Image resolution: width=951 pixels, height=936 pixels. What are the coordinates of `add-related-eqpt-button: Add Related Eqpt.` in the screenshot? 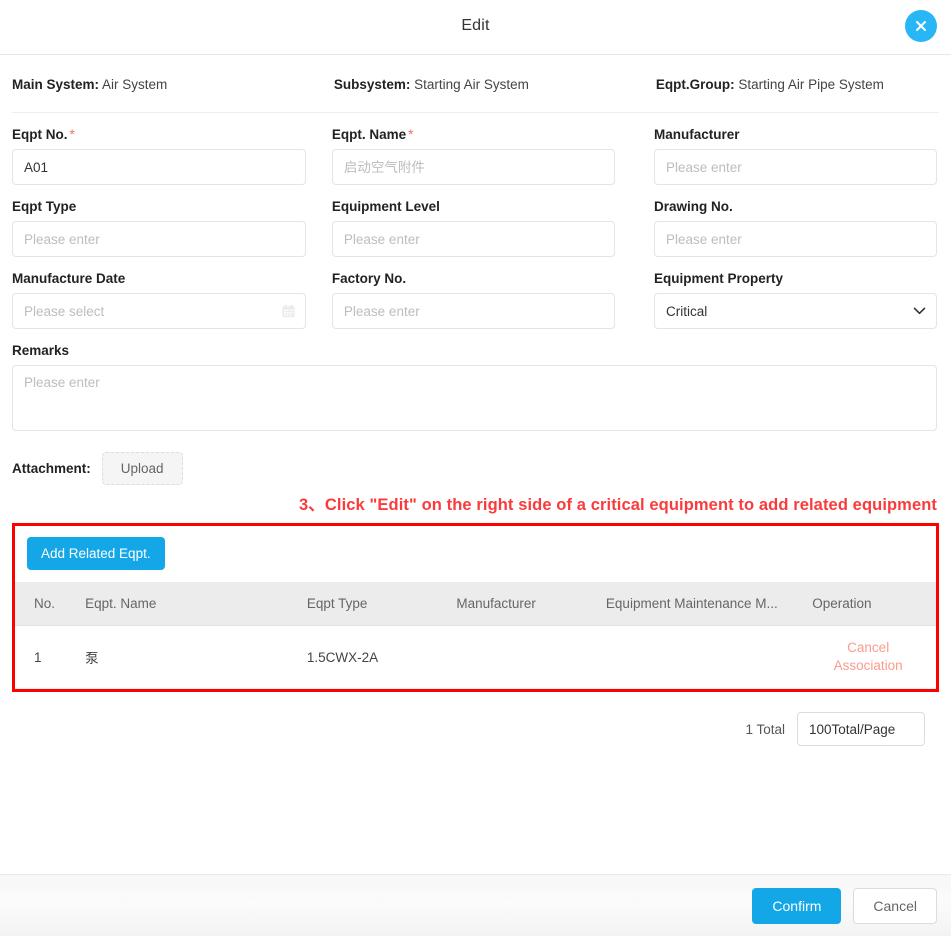 It's located at (96, 553).